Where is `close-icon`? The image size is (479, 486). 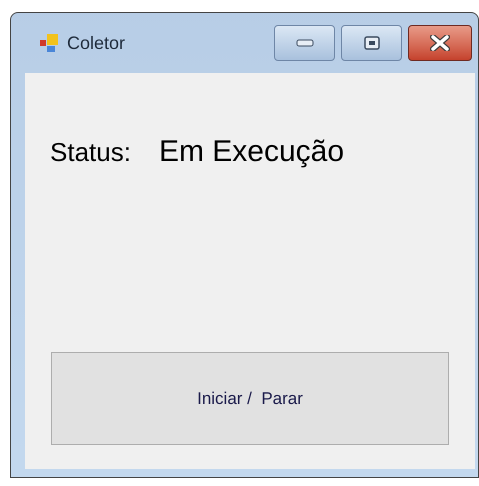
close-icon is located at coordinates (440, 43).